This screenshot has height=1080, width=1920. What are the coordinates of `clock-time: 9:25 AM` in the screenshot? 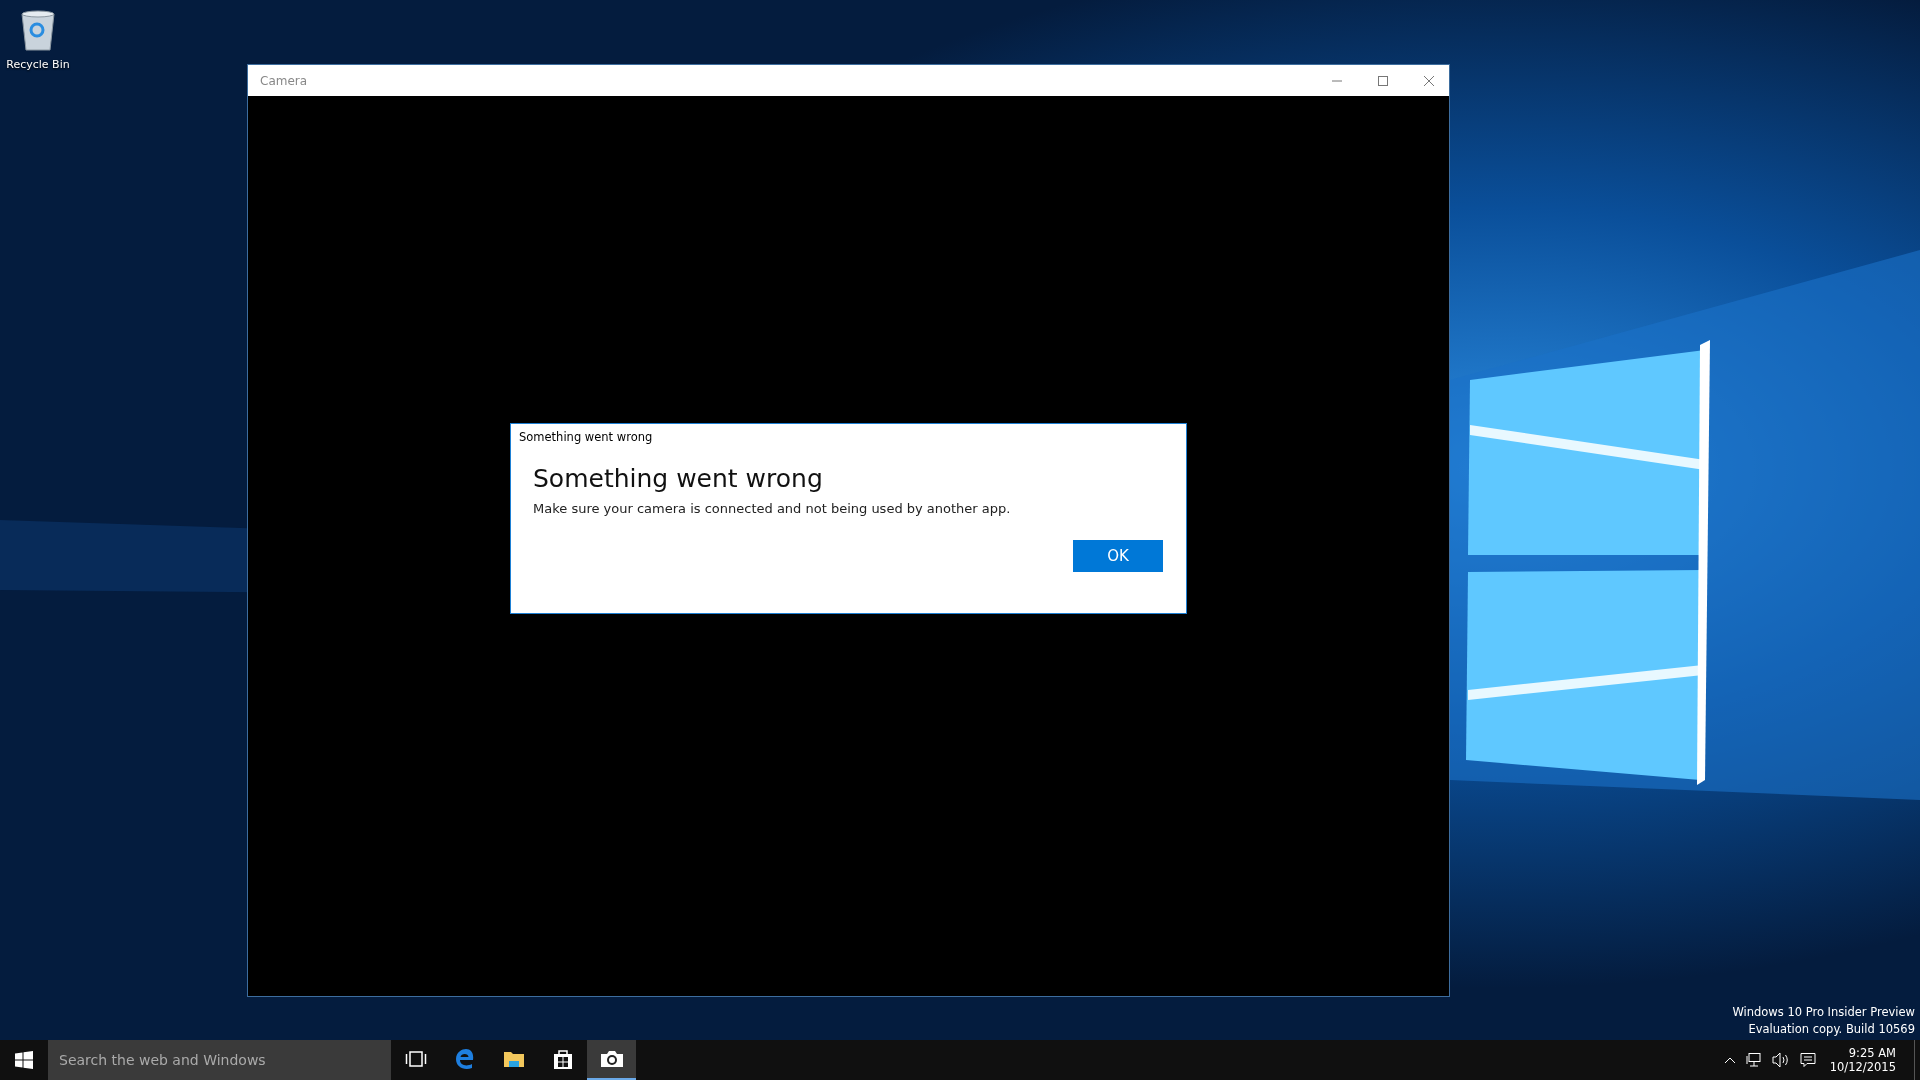 It's located at (1872, 1053).